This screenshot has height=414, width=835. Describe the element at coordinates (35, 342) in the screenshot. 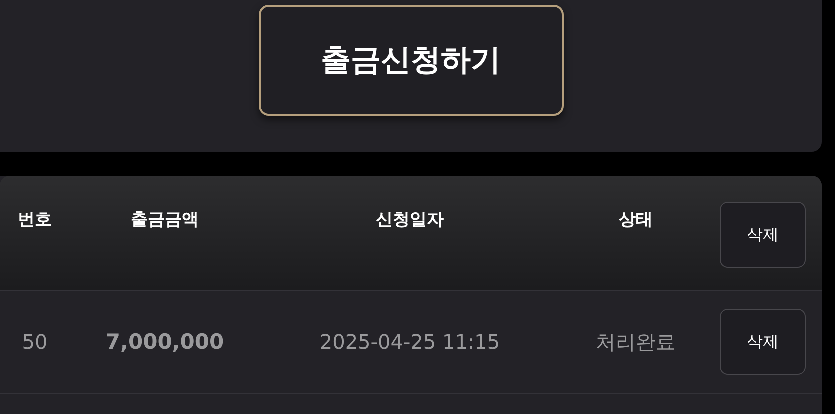

I see `table-cell-text: 50` at that location.